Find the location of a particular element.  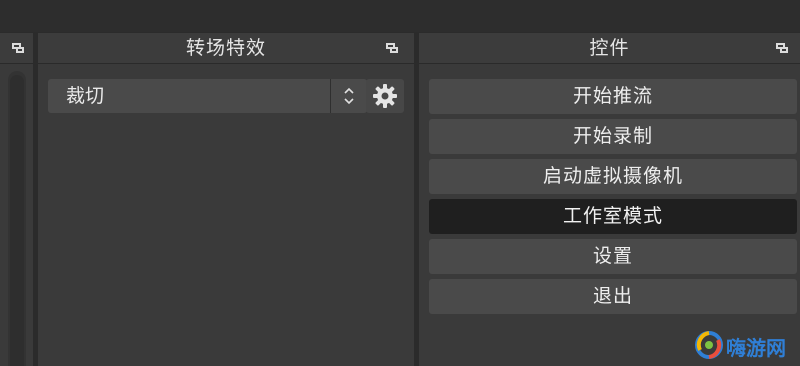

watermark: 嗨游网 is located at coordinates (744, 346).